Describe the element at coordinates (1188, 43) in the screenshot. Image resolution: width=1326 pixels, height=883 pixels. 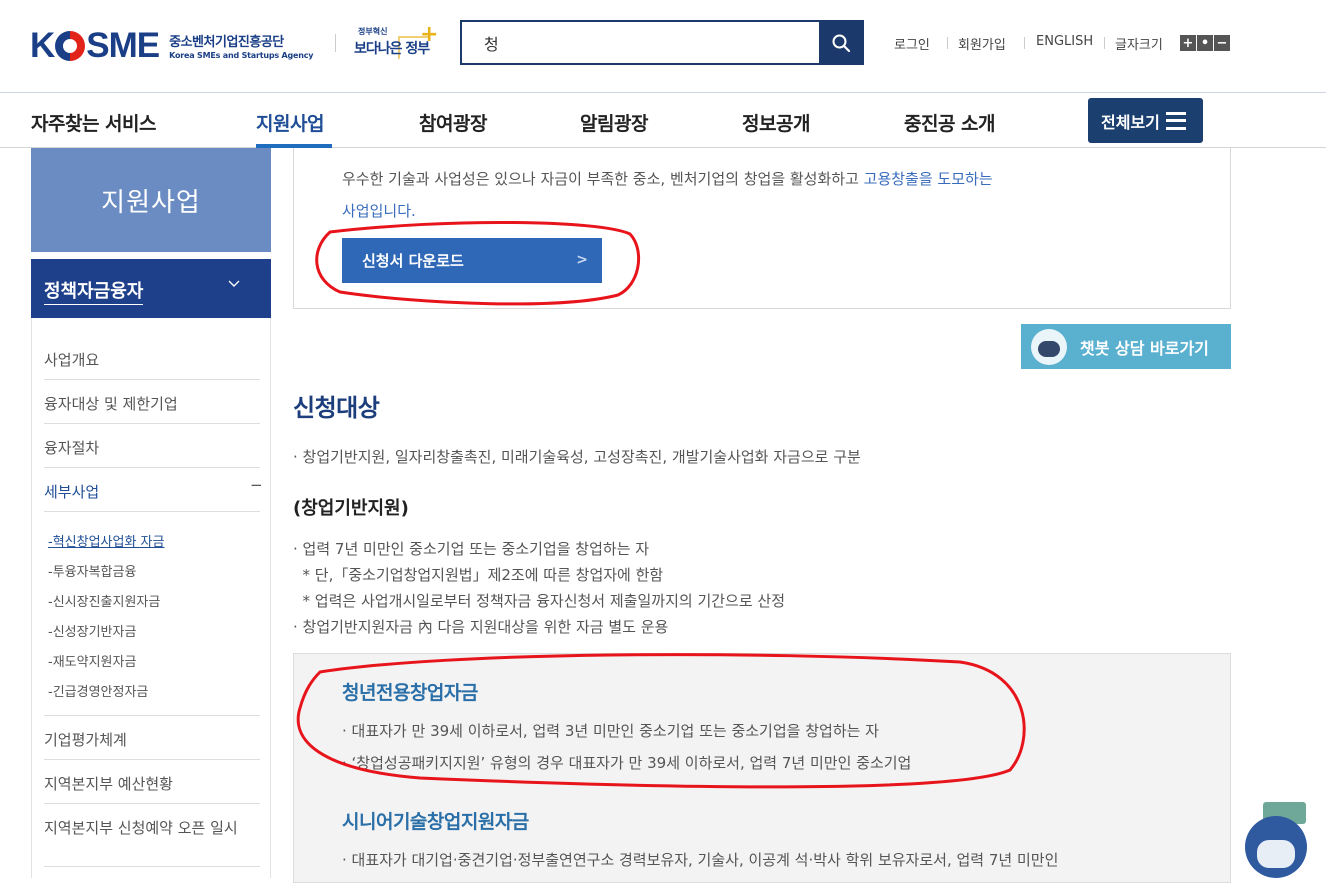
I see `font-increase-button: +` at that location.